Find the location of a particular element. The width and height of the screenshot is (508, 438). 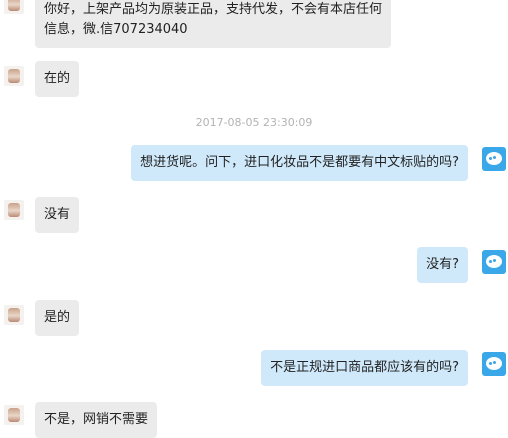

message-text: 是的 is located at coordinates (57, 317).